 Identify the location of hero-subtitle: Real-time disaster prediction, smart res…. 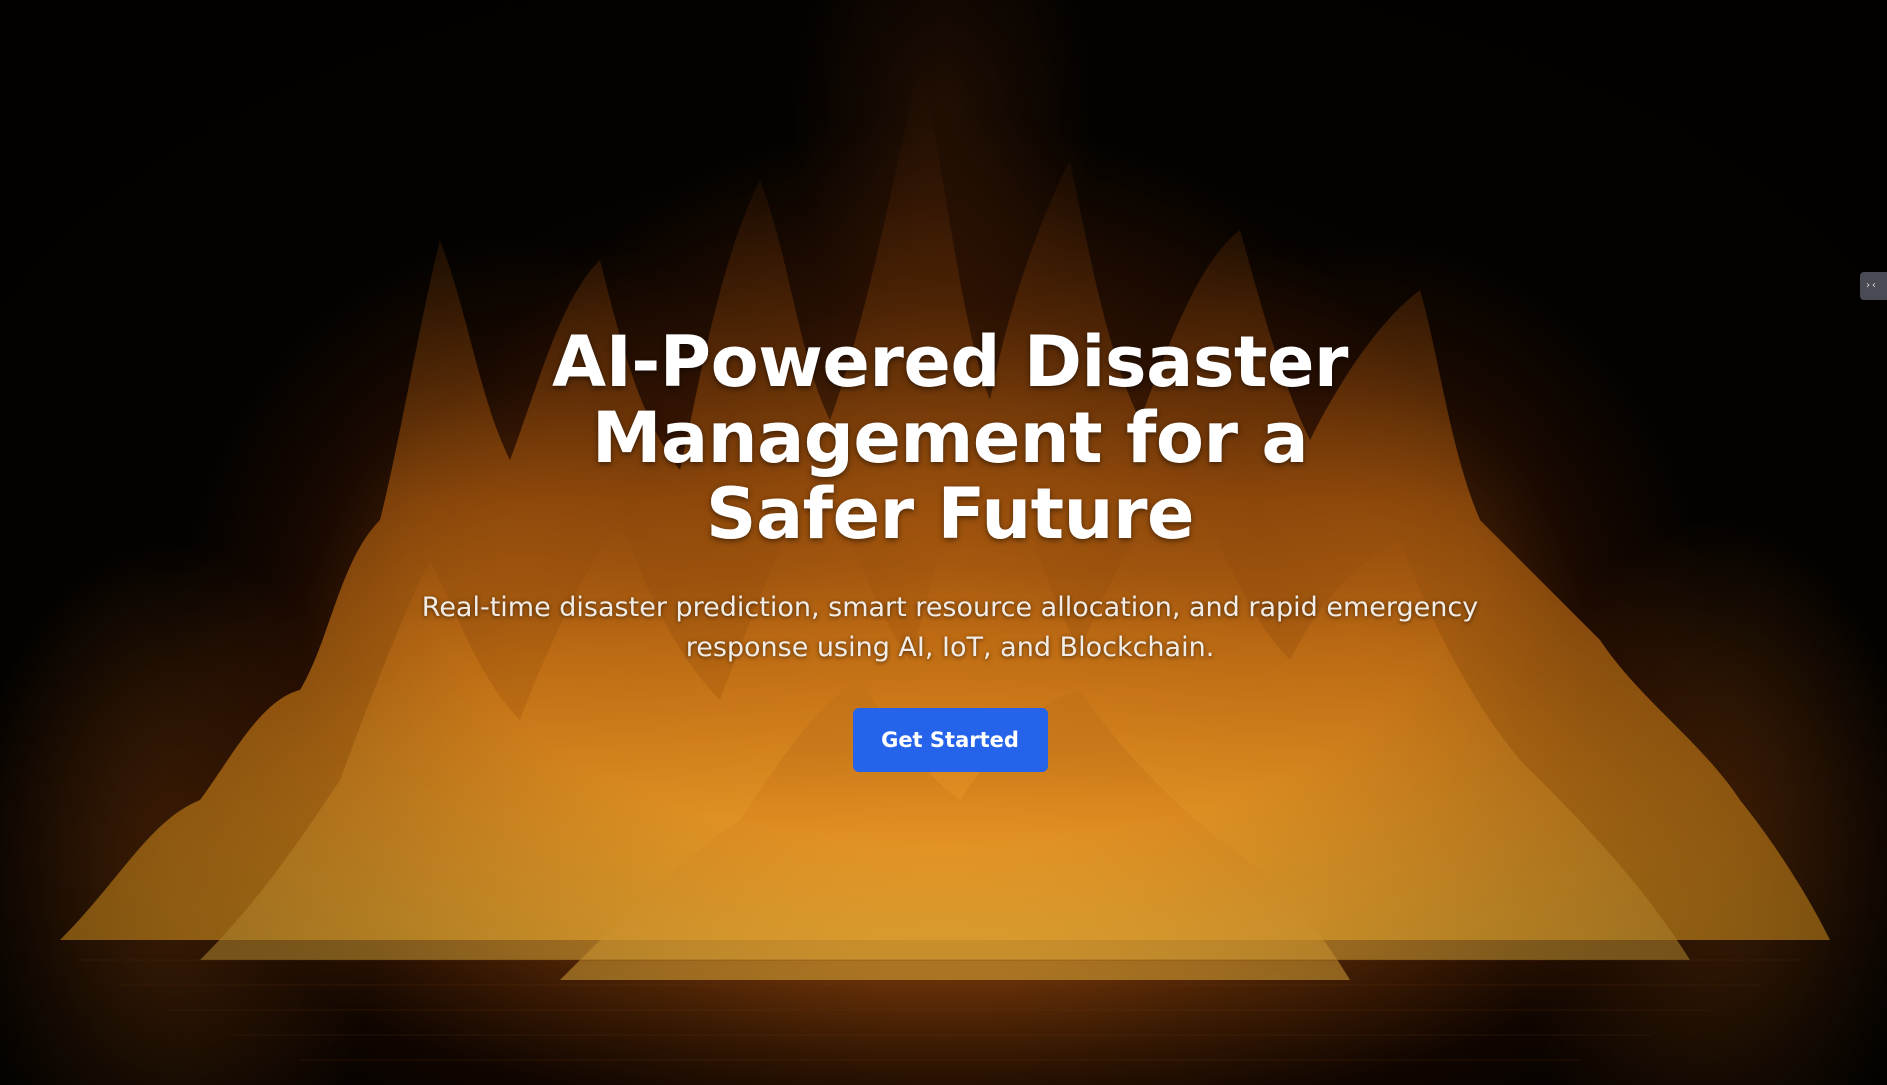
(950, 627).